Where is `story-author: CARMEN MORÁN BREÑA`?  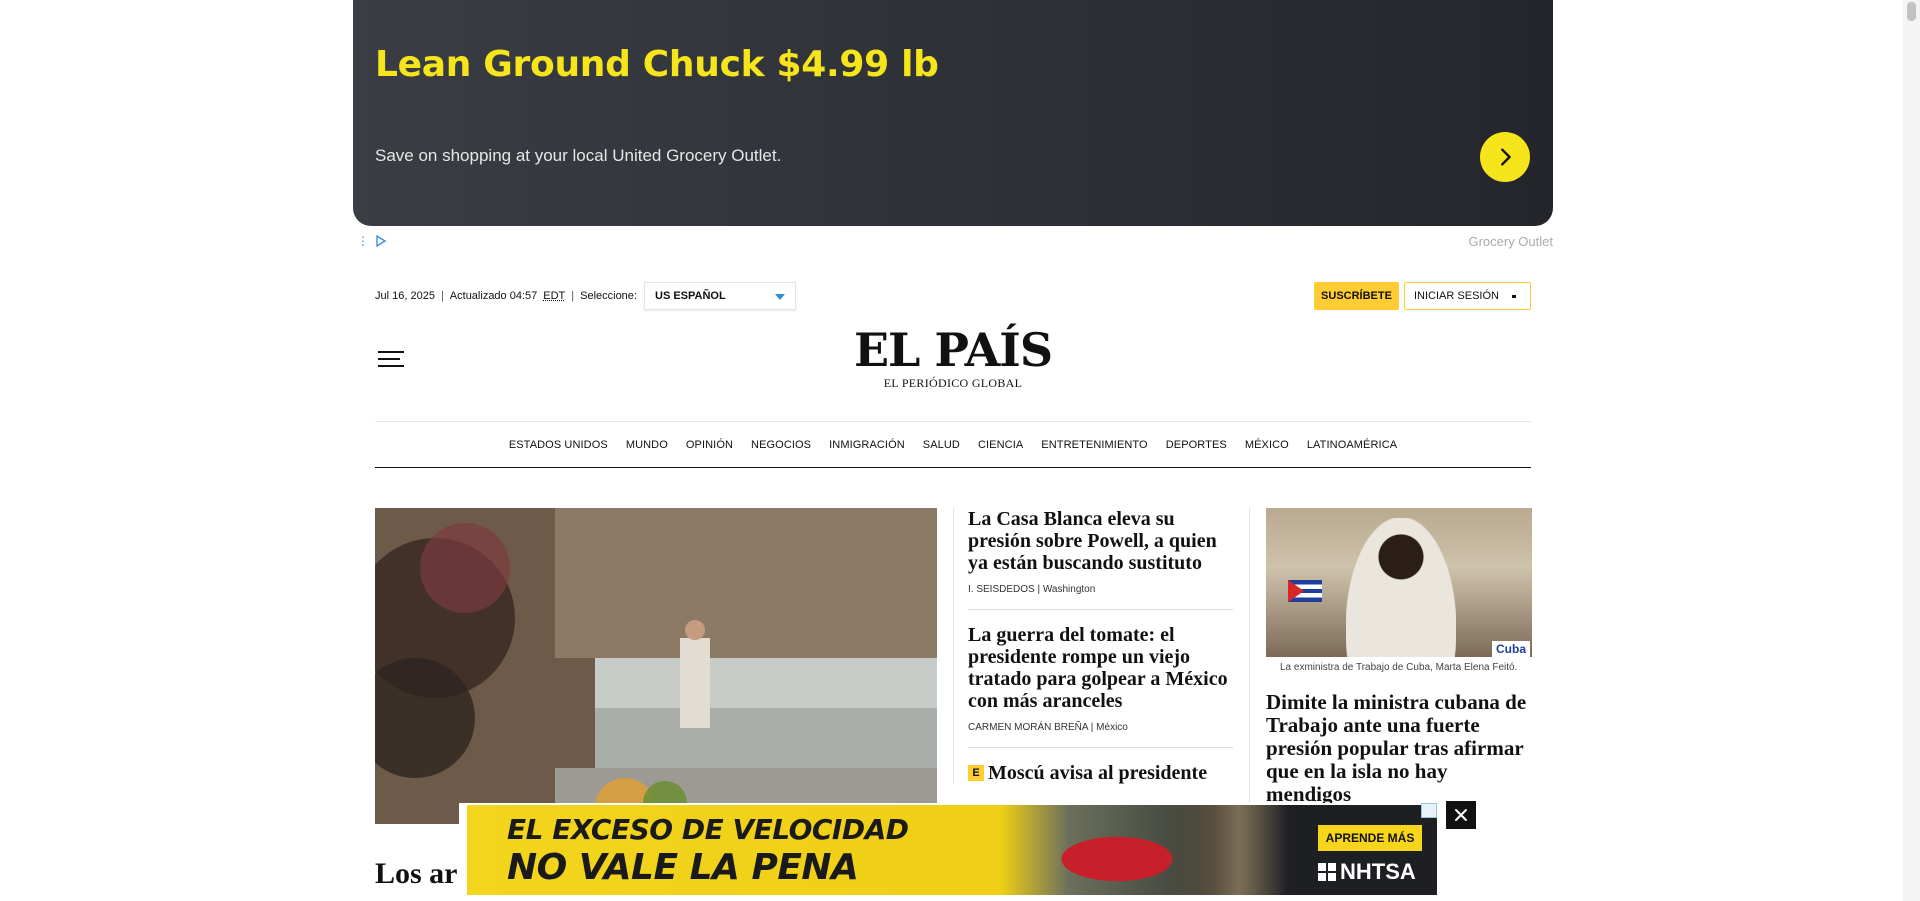 story-author: CARMEN MORÁN BREÑA is located at coordinates (1028, 727).